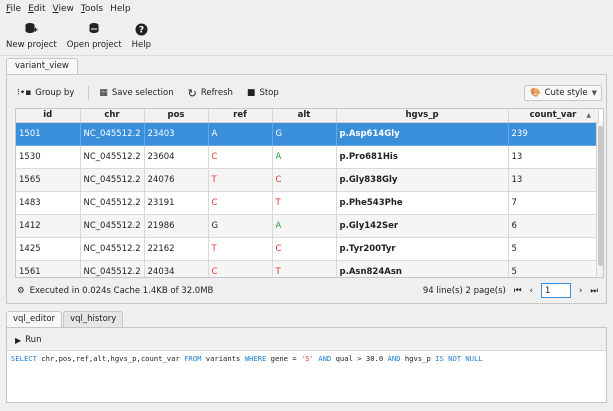  What do you see at coordinates (48, 180) in the screenshot?
I see `cell-id: 1565` at bounding box center [48, 180].